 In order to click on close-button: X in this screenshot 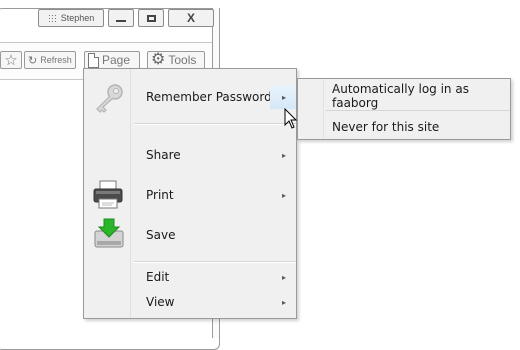, I will do `click(191, 18)`.